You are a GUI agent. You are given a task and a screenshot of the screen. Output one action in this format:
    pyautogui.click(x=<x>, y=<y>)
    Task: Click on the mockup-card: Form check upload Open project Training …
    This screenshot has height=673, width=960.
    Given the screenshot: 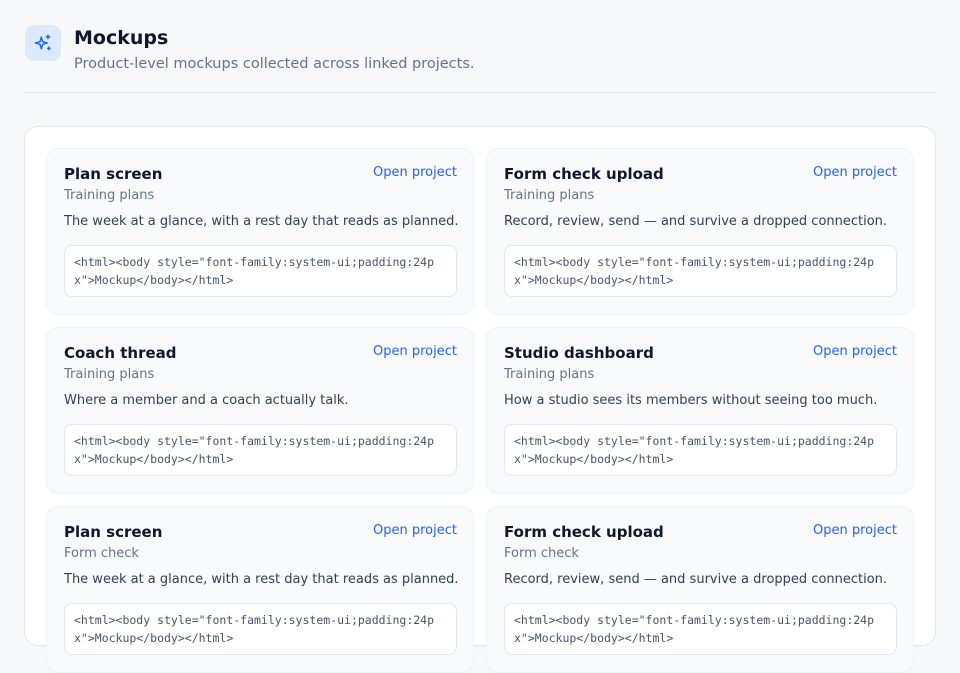 What is the action you would take?
    pyautogui.click(x=700, y=231)
    